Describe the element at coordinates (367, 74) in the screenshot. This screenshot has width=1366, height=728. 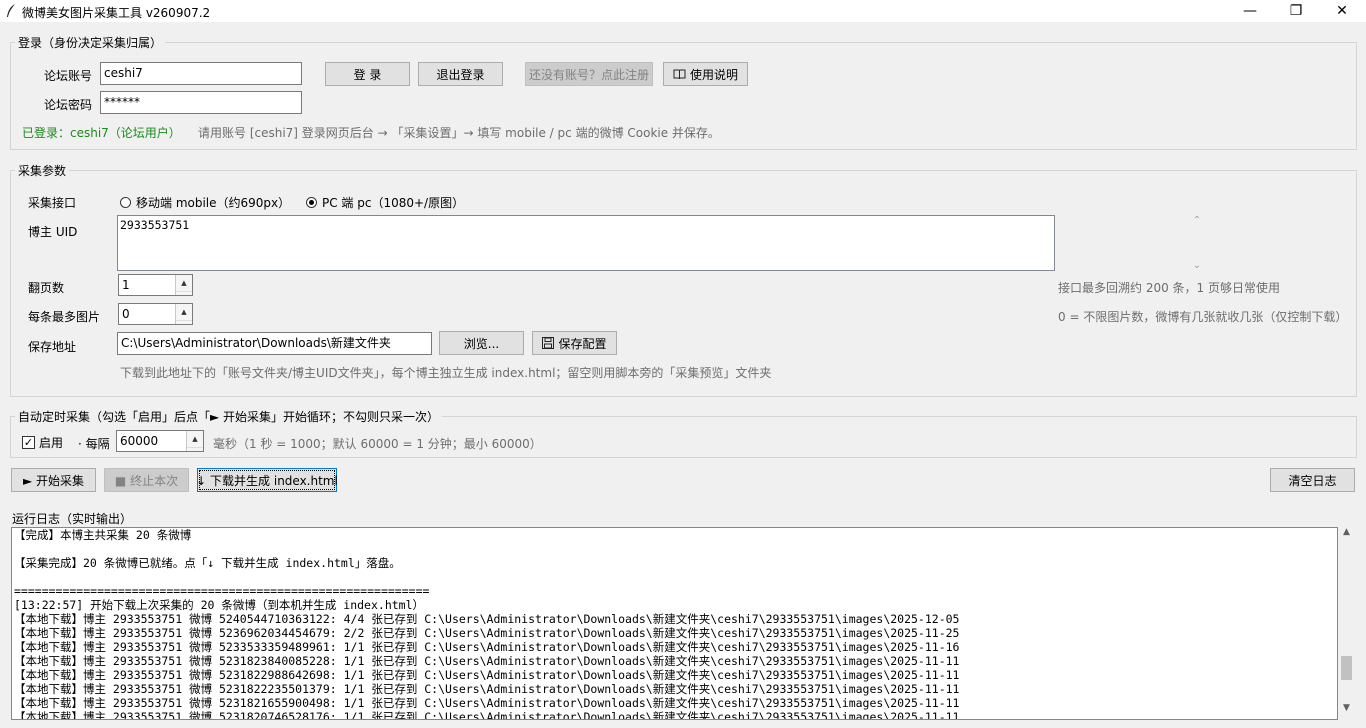
I see `login-button: 登 录` at that location.